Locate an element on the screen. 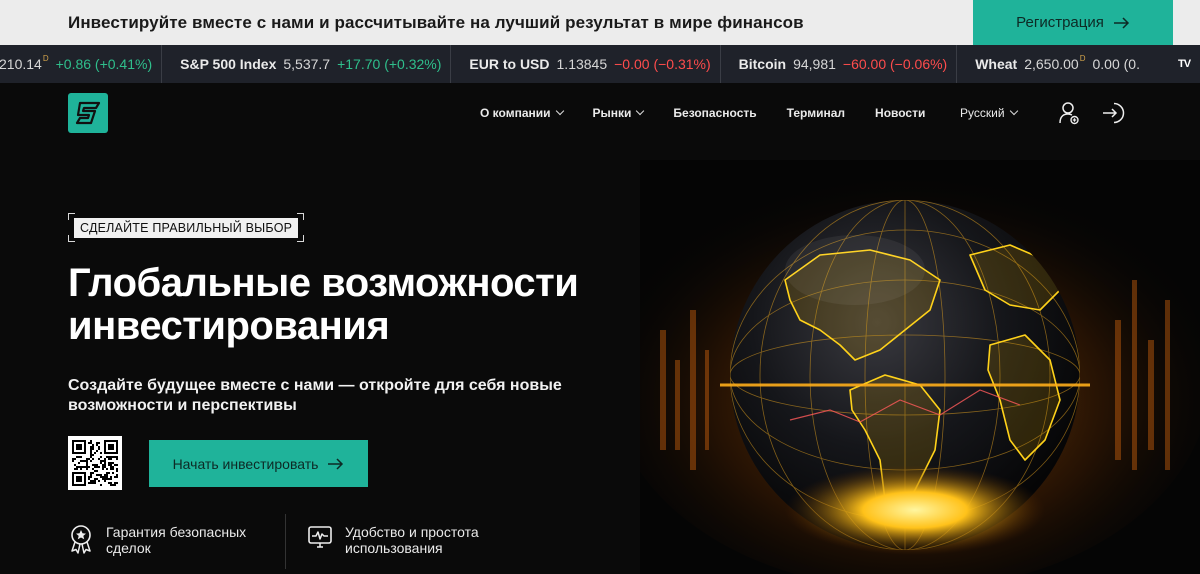 Image resolution: width=1200 pixels, height=574 pixels. nav-item-markets: Рынки is located at coordinates (618, 113).